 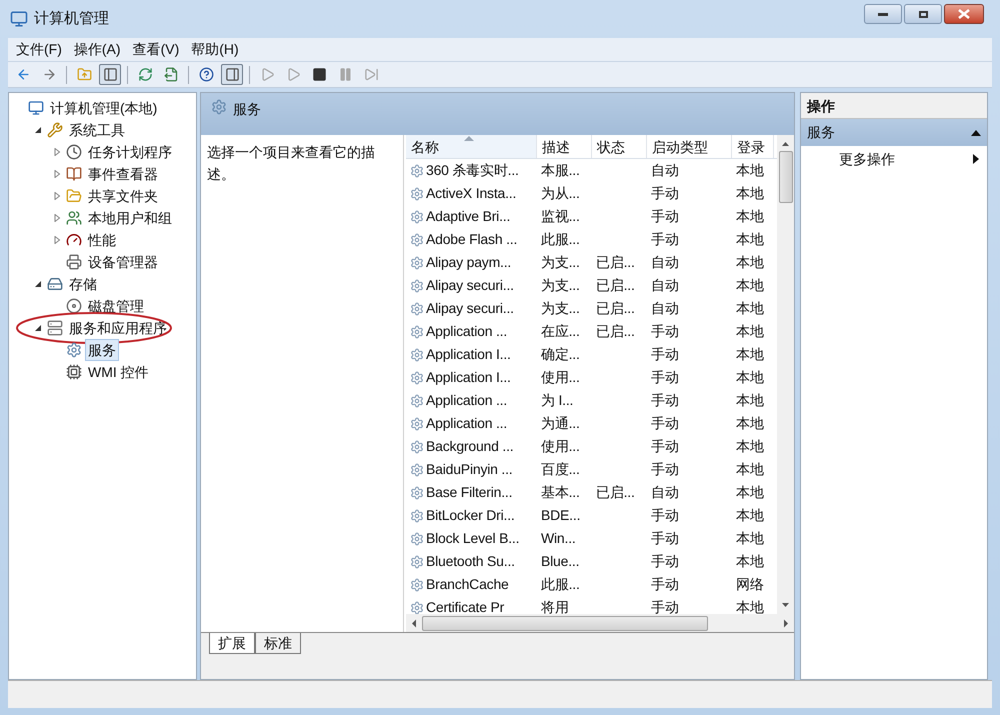 I want to click on tree-item: 事件查看器, so click(x=123, y=174).